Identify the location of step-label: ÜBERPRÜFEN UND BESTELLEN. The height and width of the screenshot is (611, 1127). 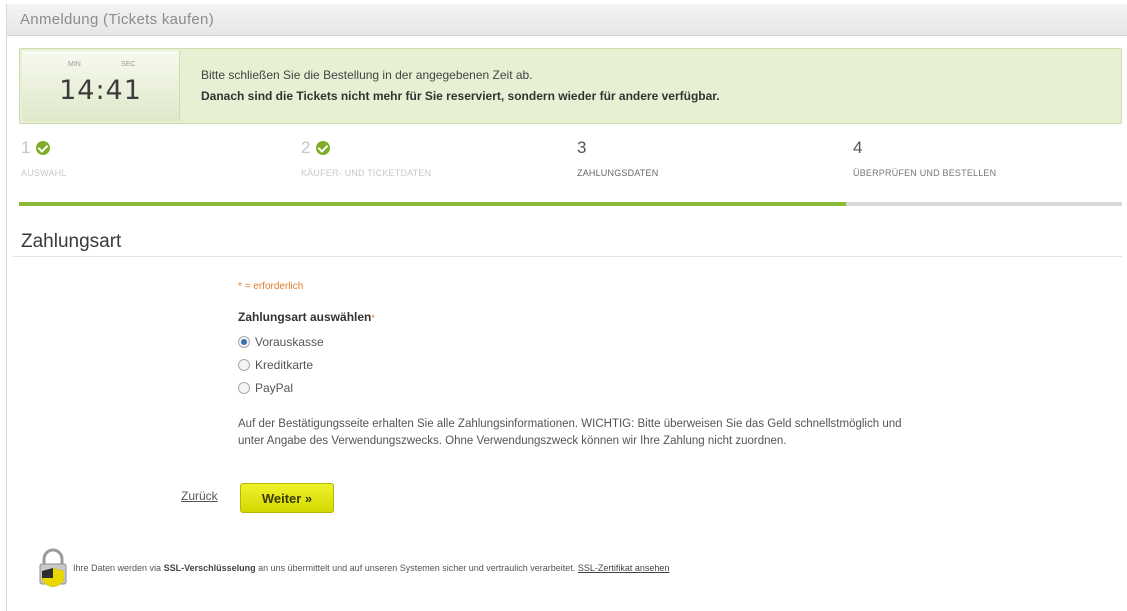
(925, 173).